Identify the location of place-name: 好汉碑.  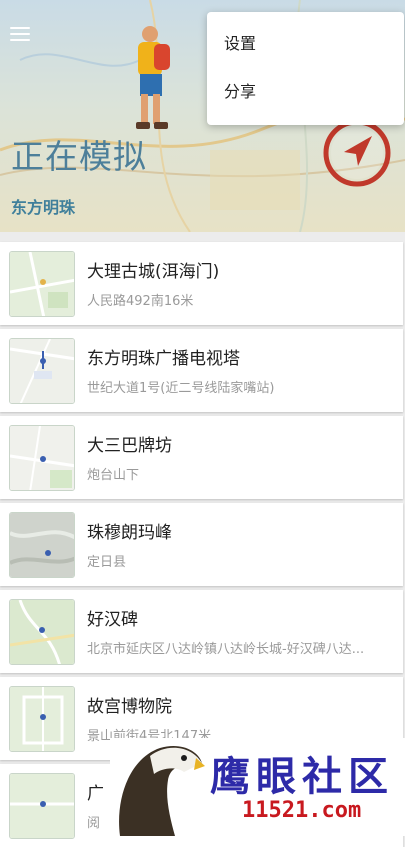
(112, 620).